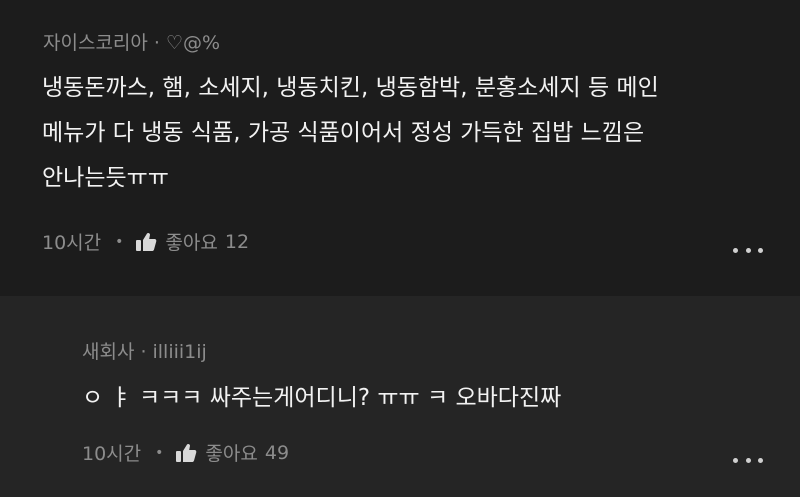 The height and width of the screenshot is (497, 800). I want to click on author-name: 자이스코리아, so click(95, 43).